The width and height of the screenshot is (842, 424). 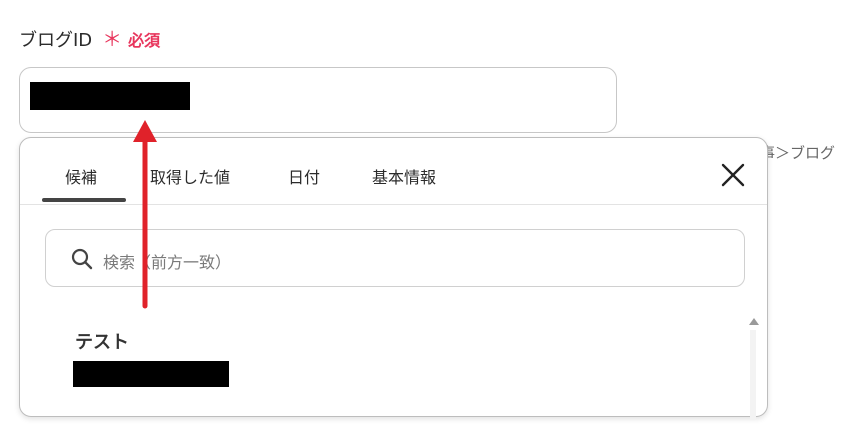 What do you see at coordinates (112, 39) in the screenshot?
I see `required-asterisk-icon: ＊` at bounding box center [112, 39].